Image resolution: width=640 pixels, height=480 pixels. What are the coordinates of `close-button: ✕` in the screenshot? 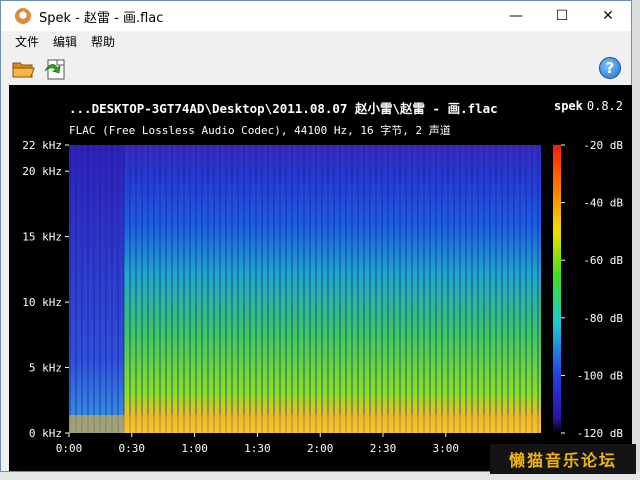 It's located at (608, 16).